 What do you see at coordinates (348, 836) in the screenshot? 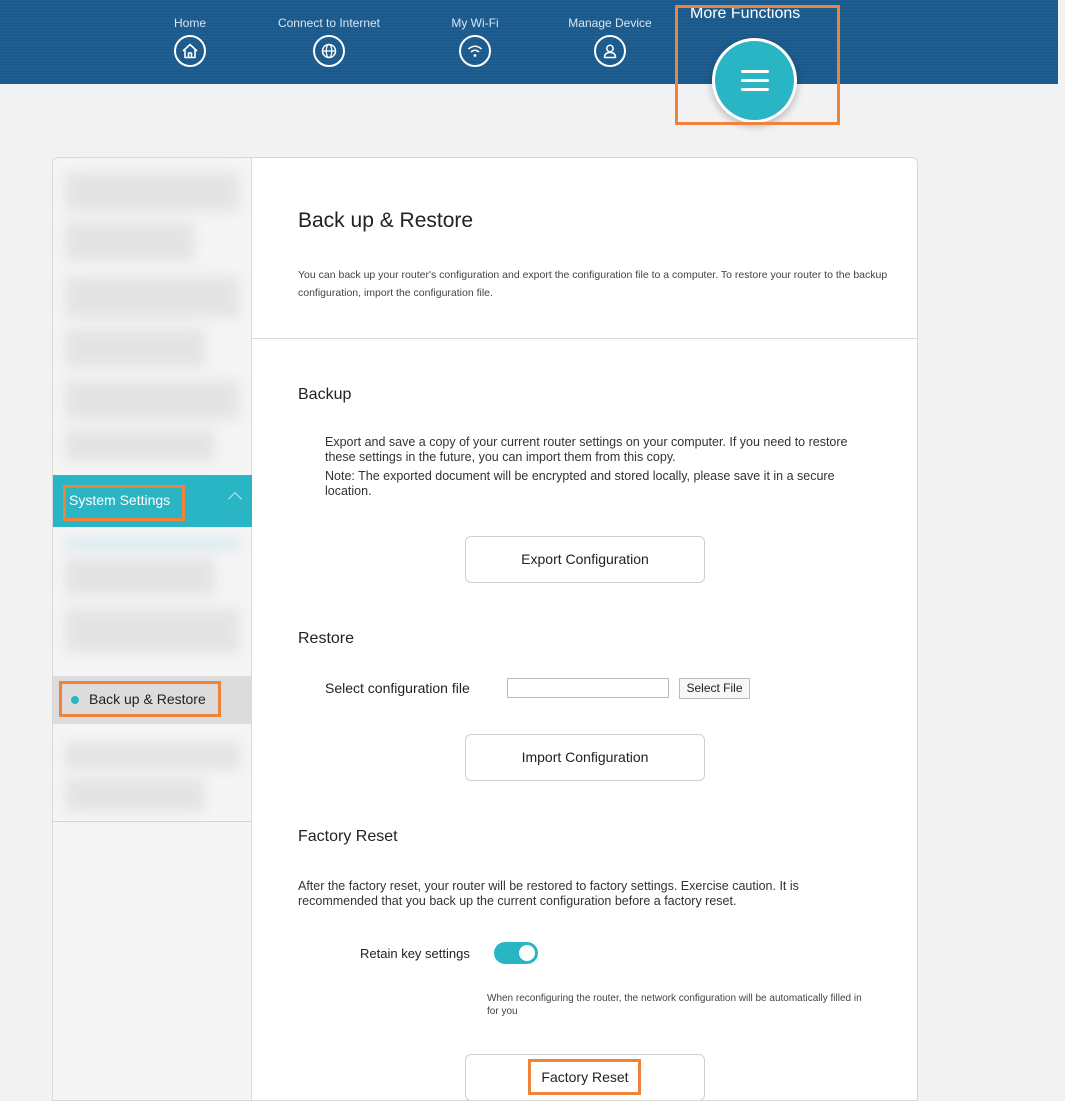
I see `factory-reset-section-title: Factory Reset` at bounding box center [348, 836].